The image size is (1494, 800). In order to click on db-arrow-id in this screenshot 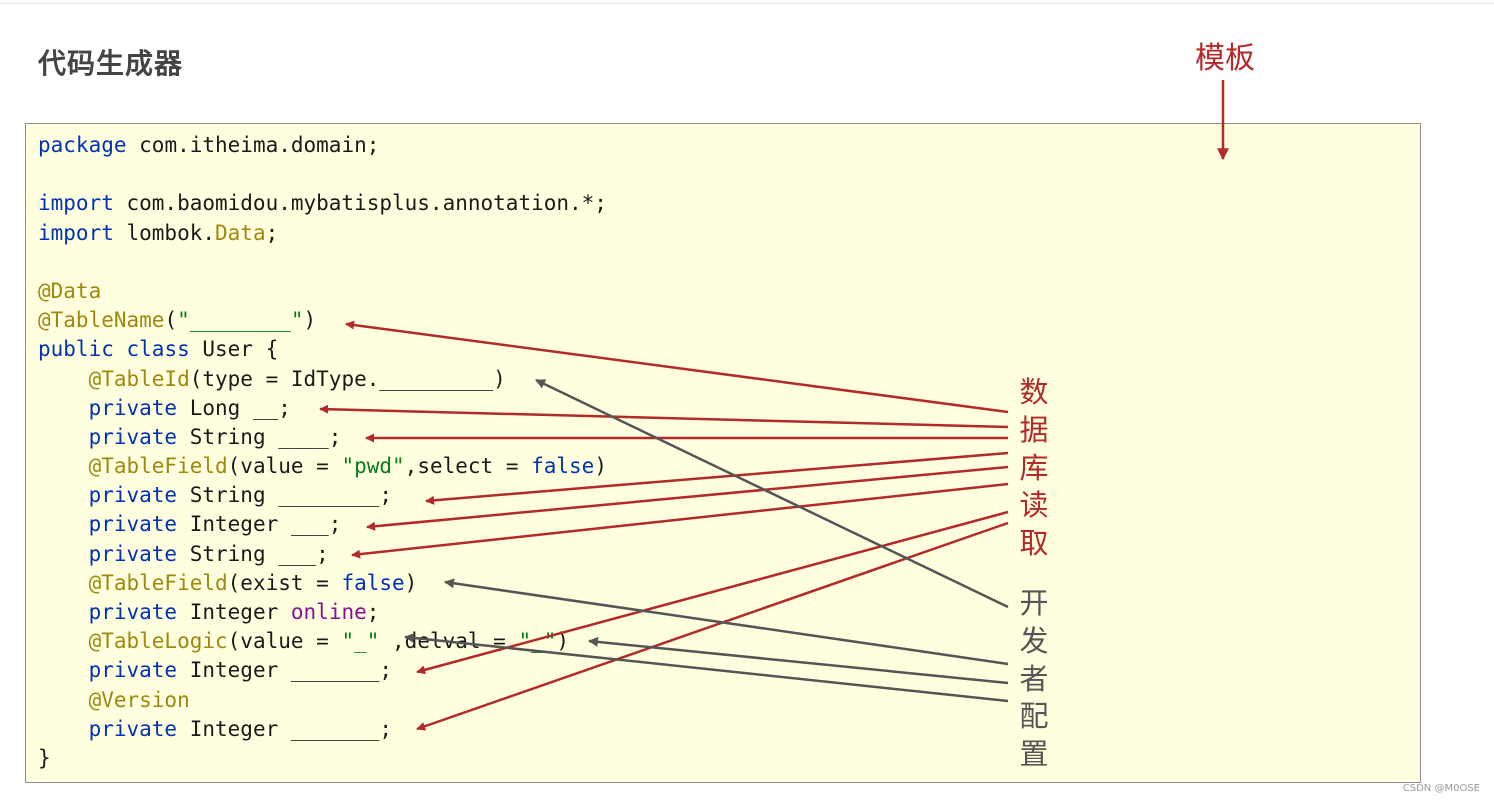, I will do `click(664, 416)`.